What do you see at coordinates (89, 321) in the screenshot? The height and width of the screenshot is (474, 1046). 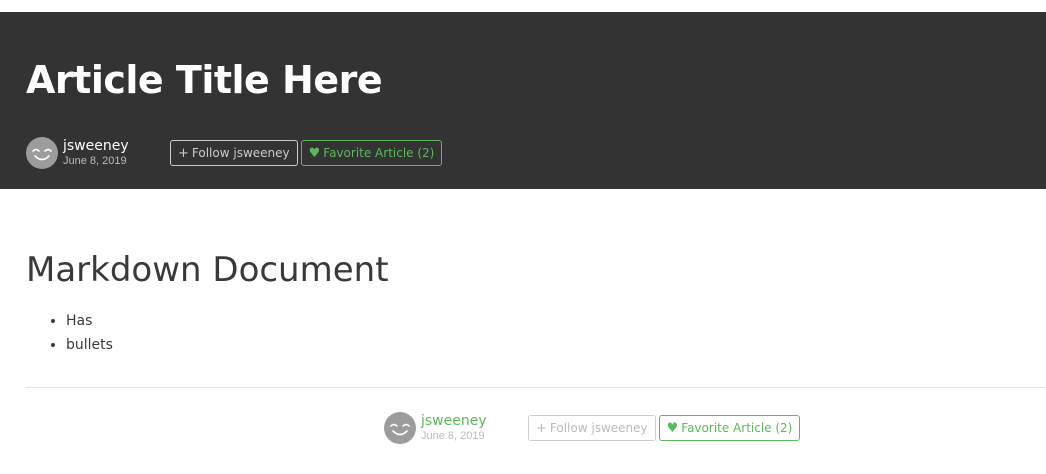 I see `list-item: Has` at bounding box center [89, 321].